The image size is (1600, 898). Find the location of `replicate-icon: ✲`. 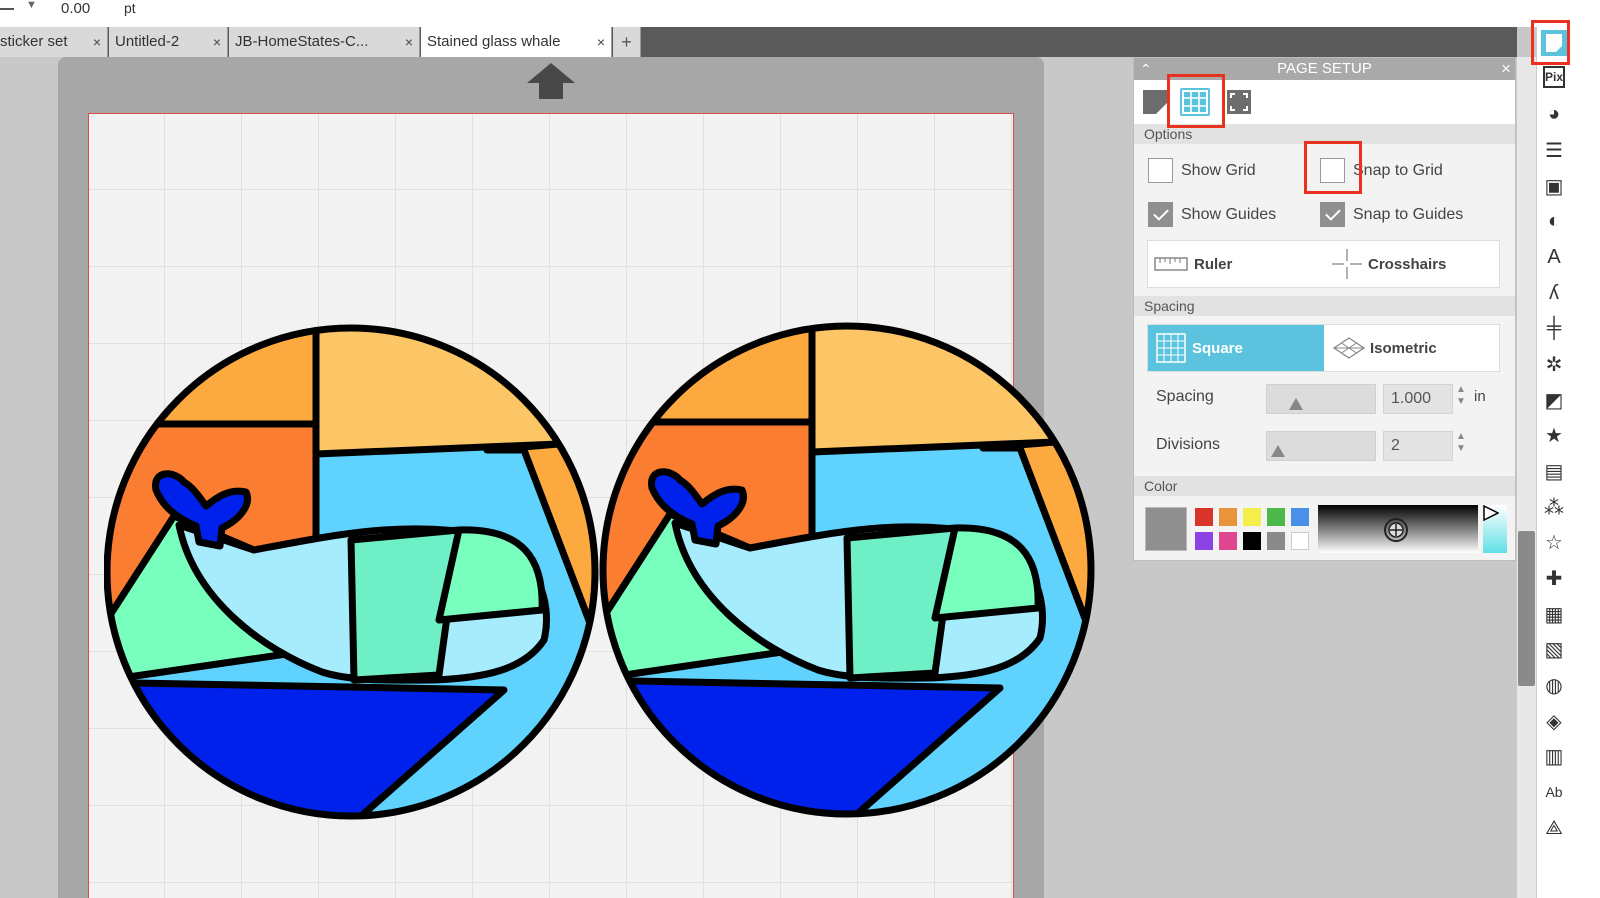

replicate-icon: ✲ is located at coordinates (1554, 364).